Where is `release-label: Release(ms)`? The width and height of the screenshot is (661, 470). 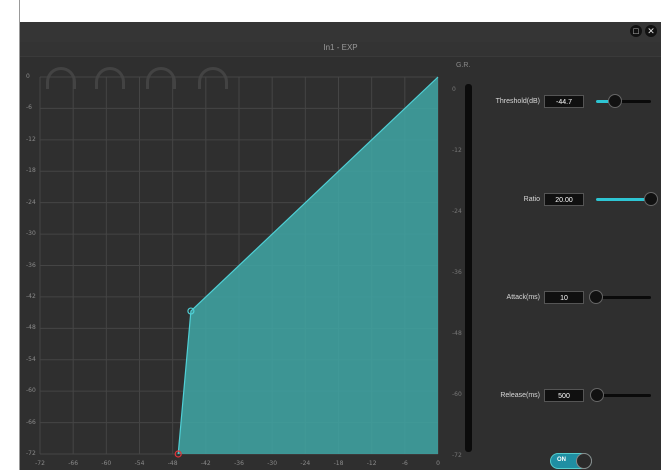
release-label: Release(ms) is located at coordinates (520, 395).